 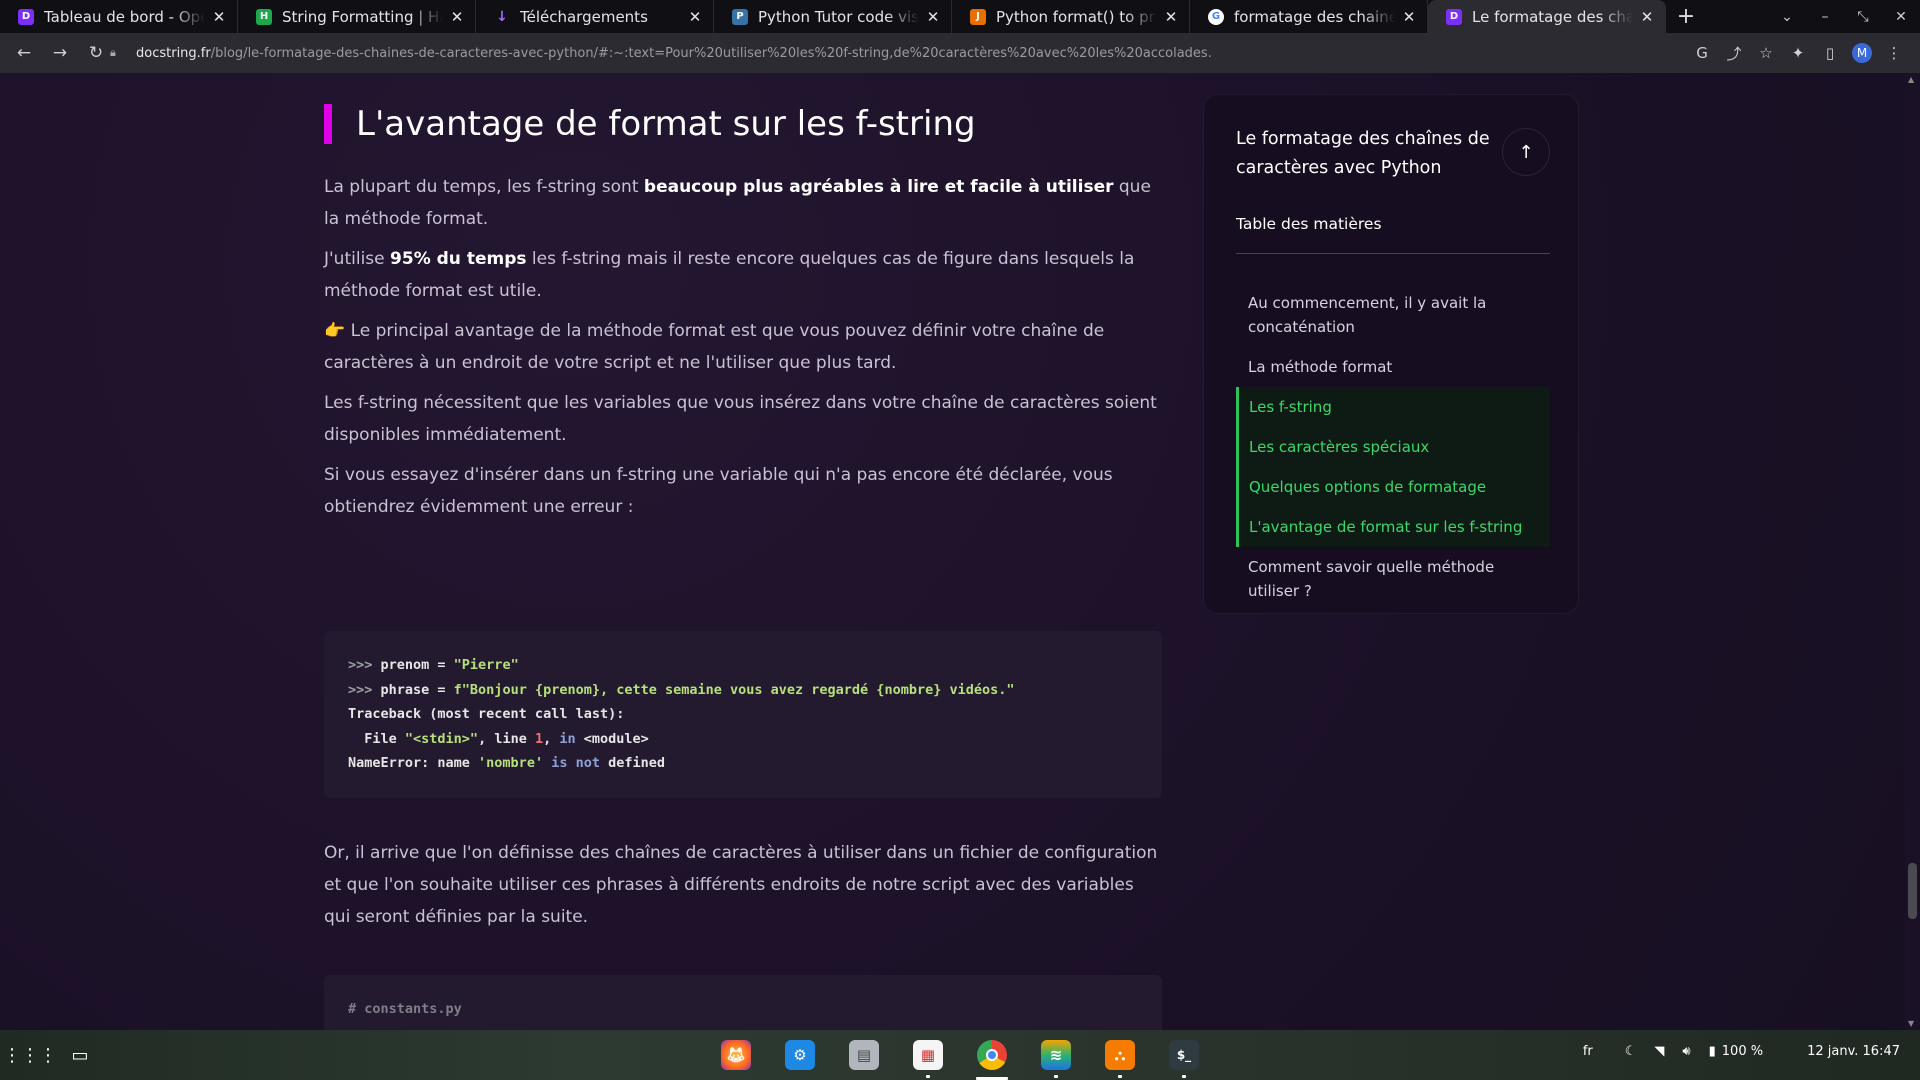 What do you see at coordinates (978, 16) in the screenshot?
I see `java-favicon-icon: J` at bounding box center [978, 16].